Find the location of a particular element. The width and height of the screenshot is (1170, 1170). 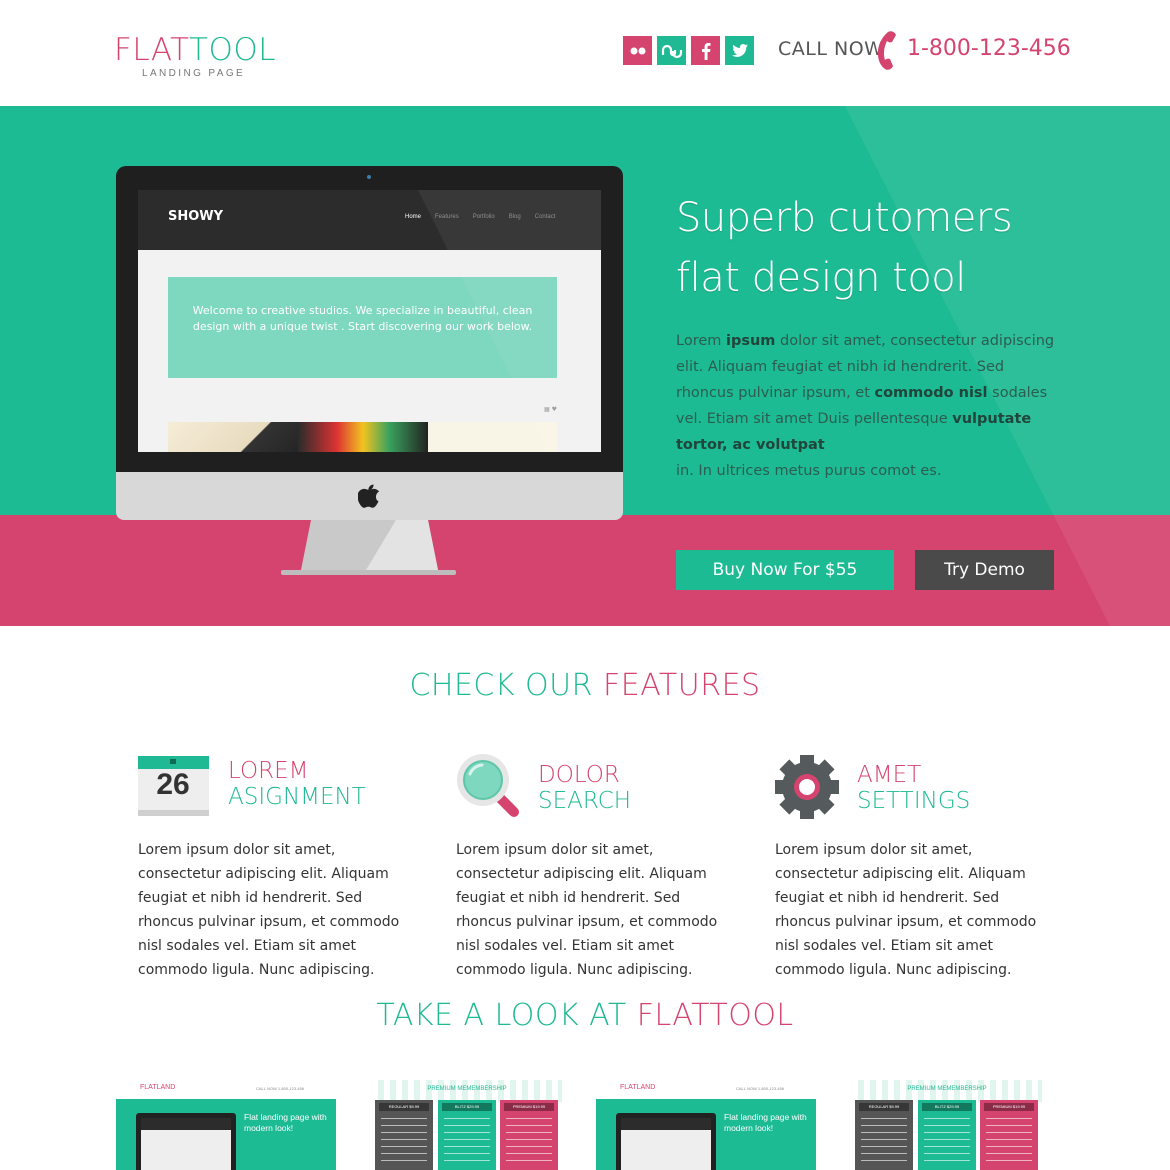

hero-text: in. In ultrices metus purus comot es. is located at coordinates (809, 471).